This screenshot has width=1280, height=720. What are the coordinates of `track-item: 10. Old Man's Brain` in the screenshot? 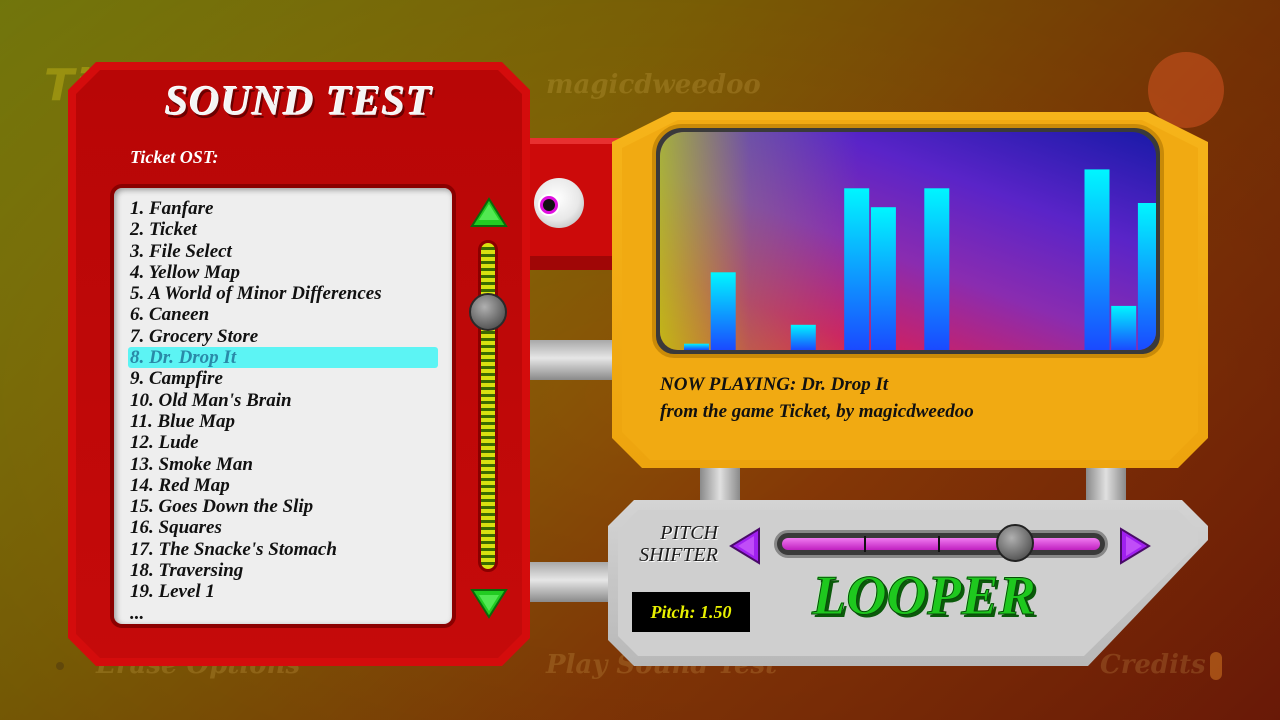 It's located at (283, 400).